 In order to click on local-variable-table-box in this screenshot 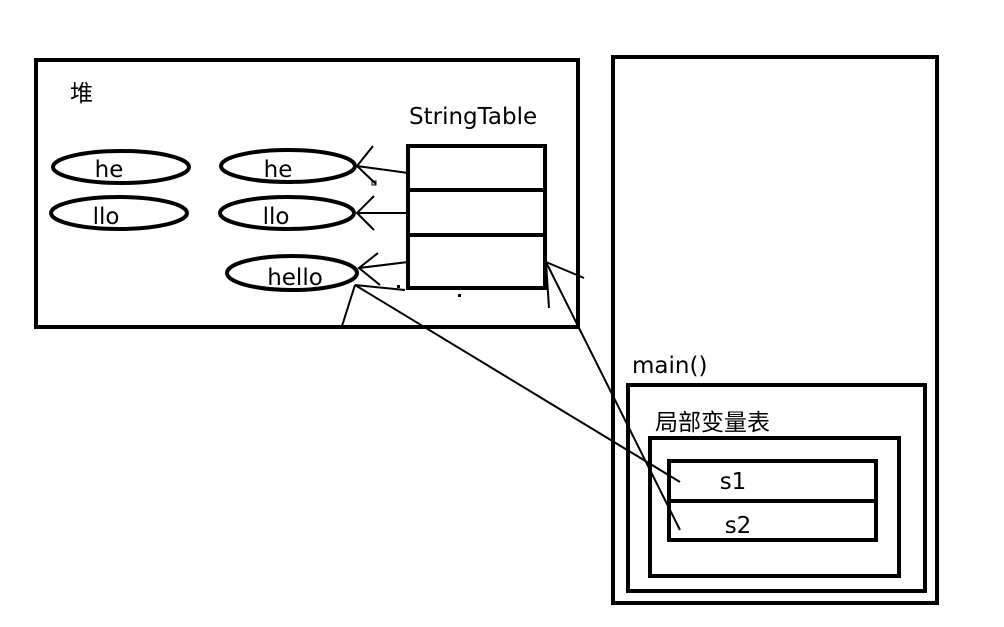, I will do `click(774, 507)`.